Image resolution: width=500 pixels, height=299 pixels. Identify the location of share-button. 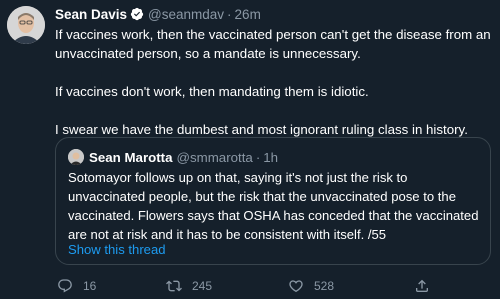
(422, 286).